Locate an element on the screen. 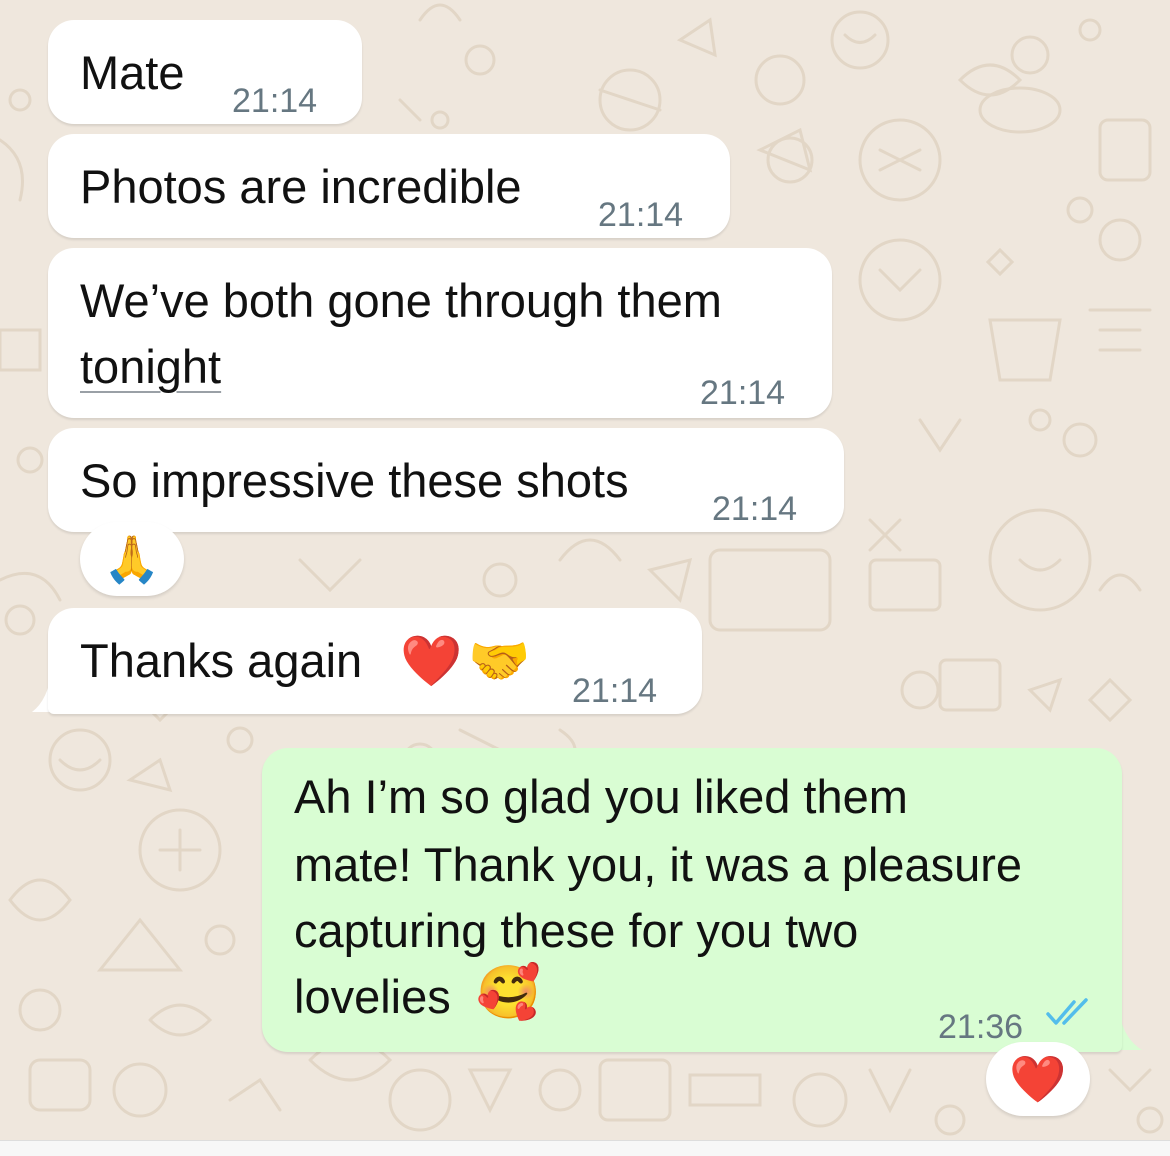  reply-text-line-1: Ah I’m so glad you liked them is located at coordinates (601, 796).